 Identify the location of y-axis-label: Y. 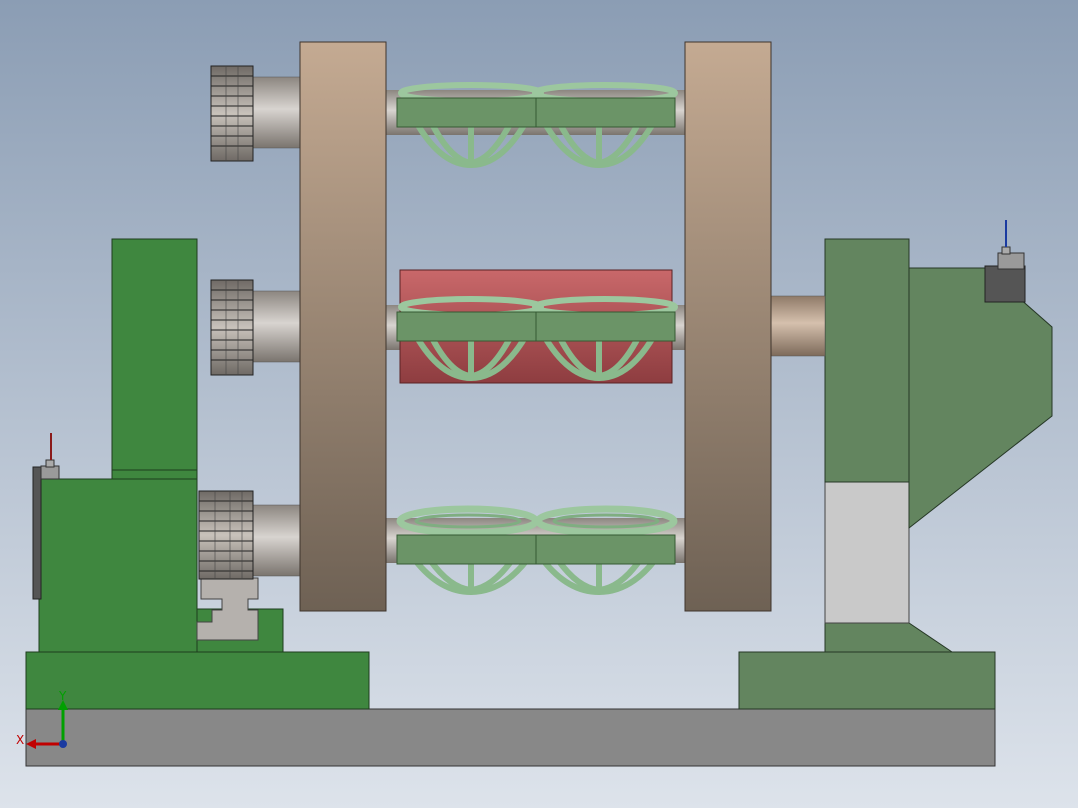
(62, 696).